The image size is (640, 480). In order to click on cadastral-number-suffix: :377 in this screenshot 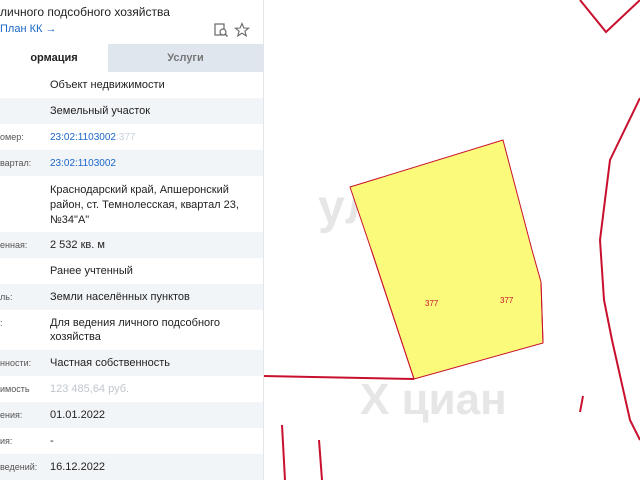, I will do `click(126, 137)`.